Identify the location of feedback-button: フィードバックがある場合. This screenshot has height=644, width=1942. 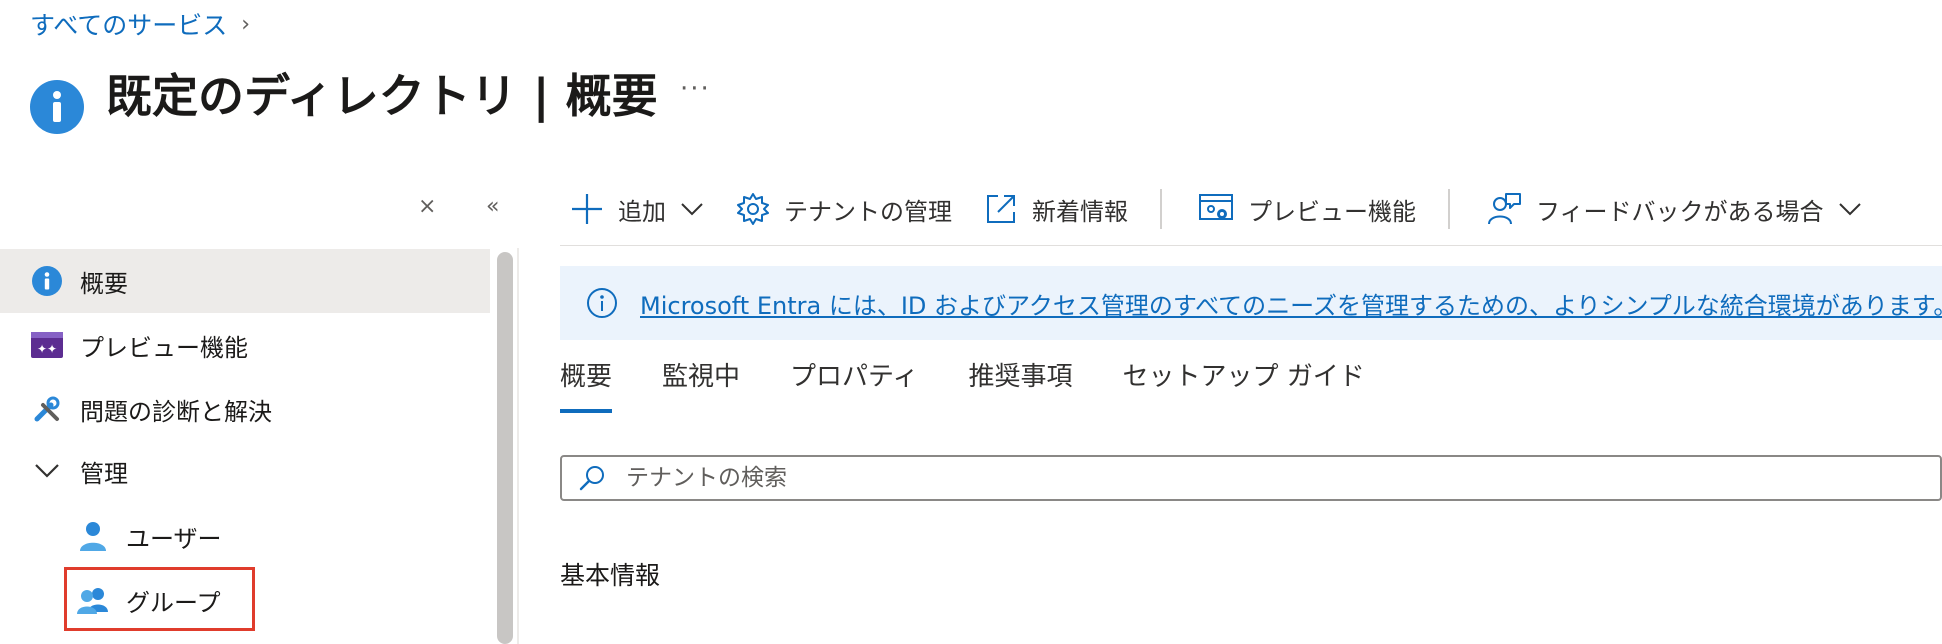
(1674, 209).